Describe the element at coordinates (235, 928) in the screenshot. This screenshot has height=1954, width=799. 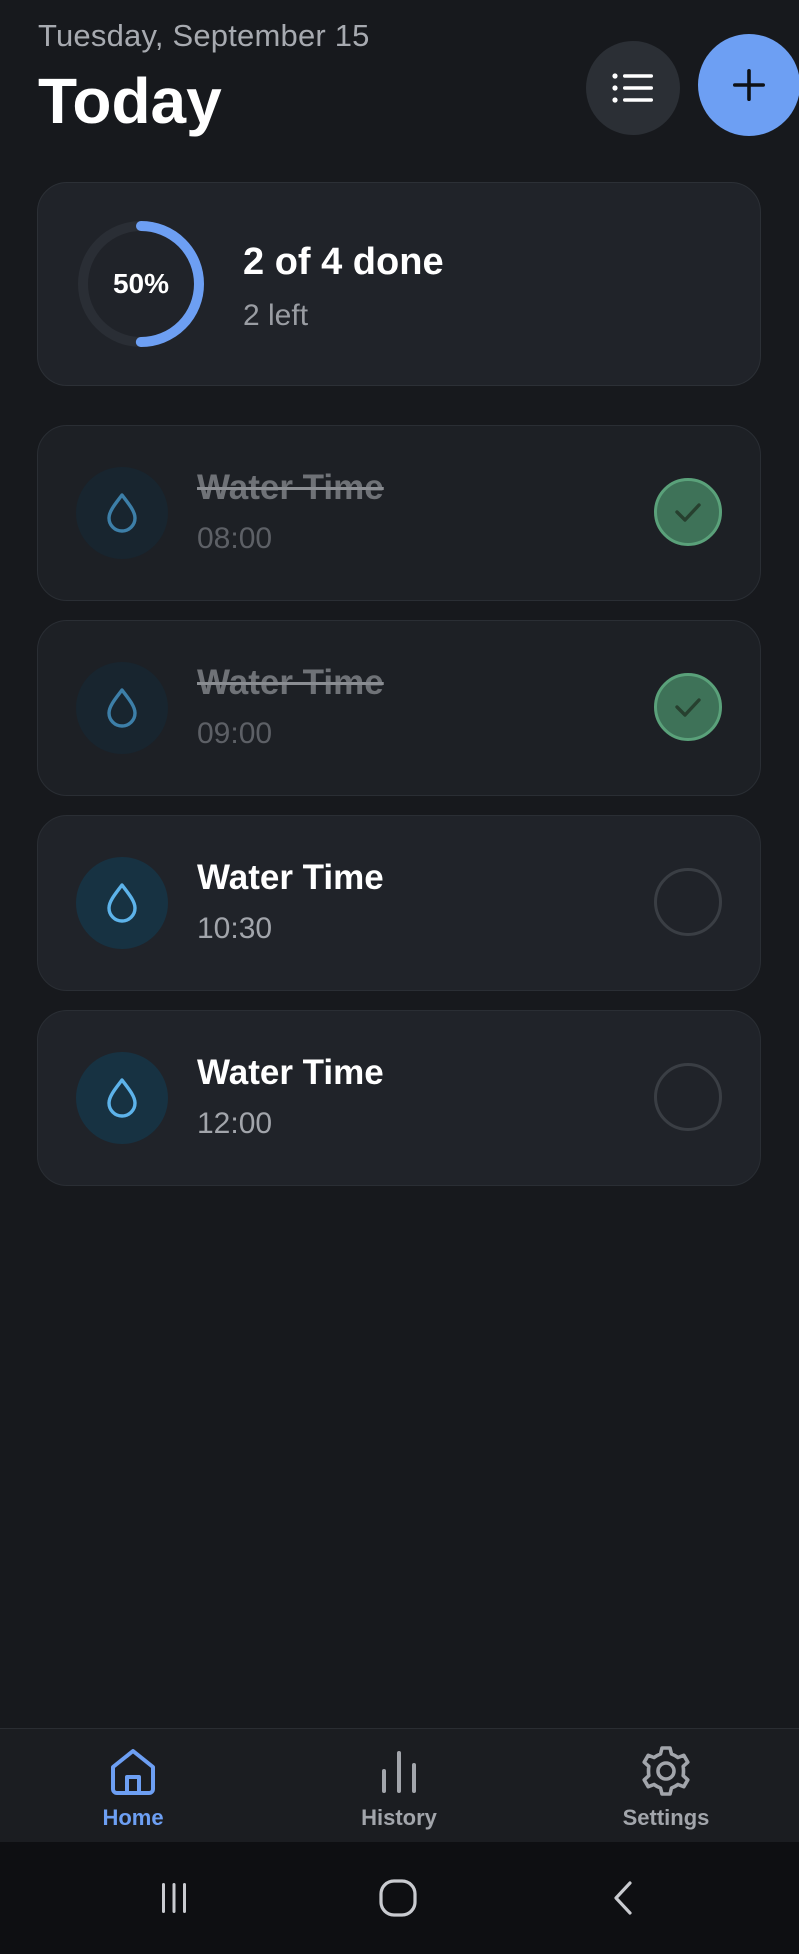
I see `task-time: 10:30` at that location.